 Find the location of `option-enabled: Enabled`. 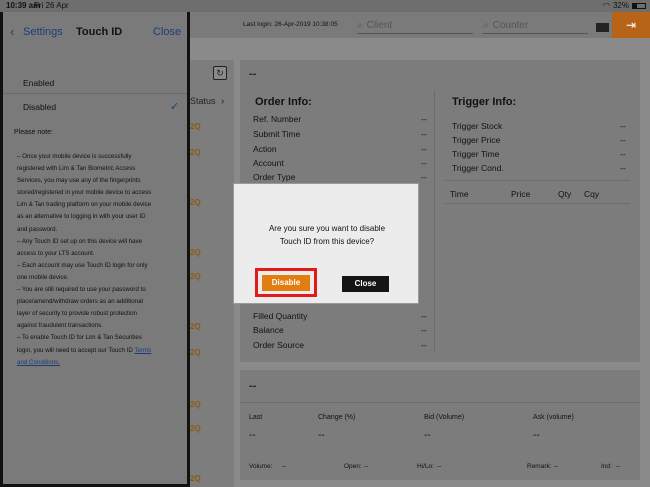

option-enabled: Enabled is located at coordinates (95, 83).